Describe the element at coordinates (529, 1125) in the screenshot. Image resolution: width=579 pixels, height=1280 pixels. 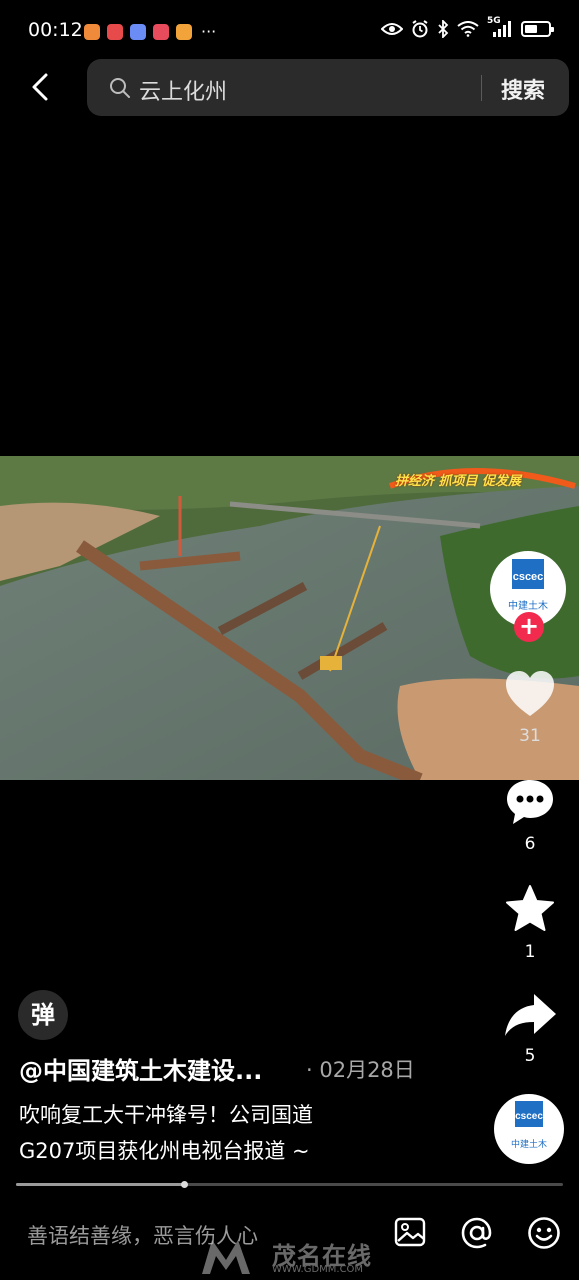
I see `cscec-disc-logo-icon: cscec 中建土木` at that location.